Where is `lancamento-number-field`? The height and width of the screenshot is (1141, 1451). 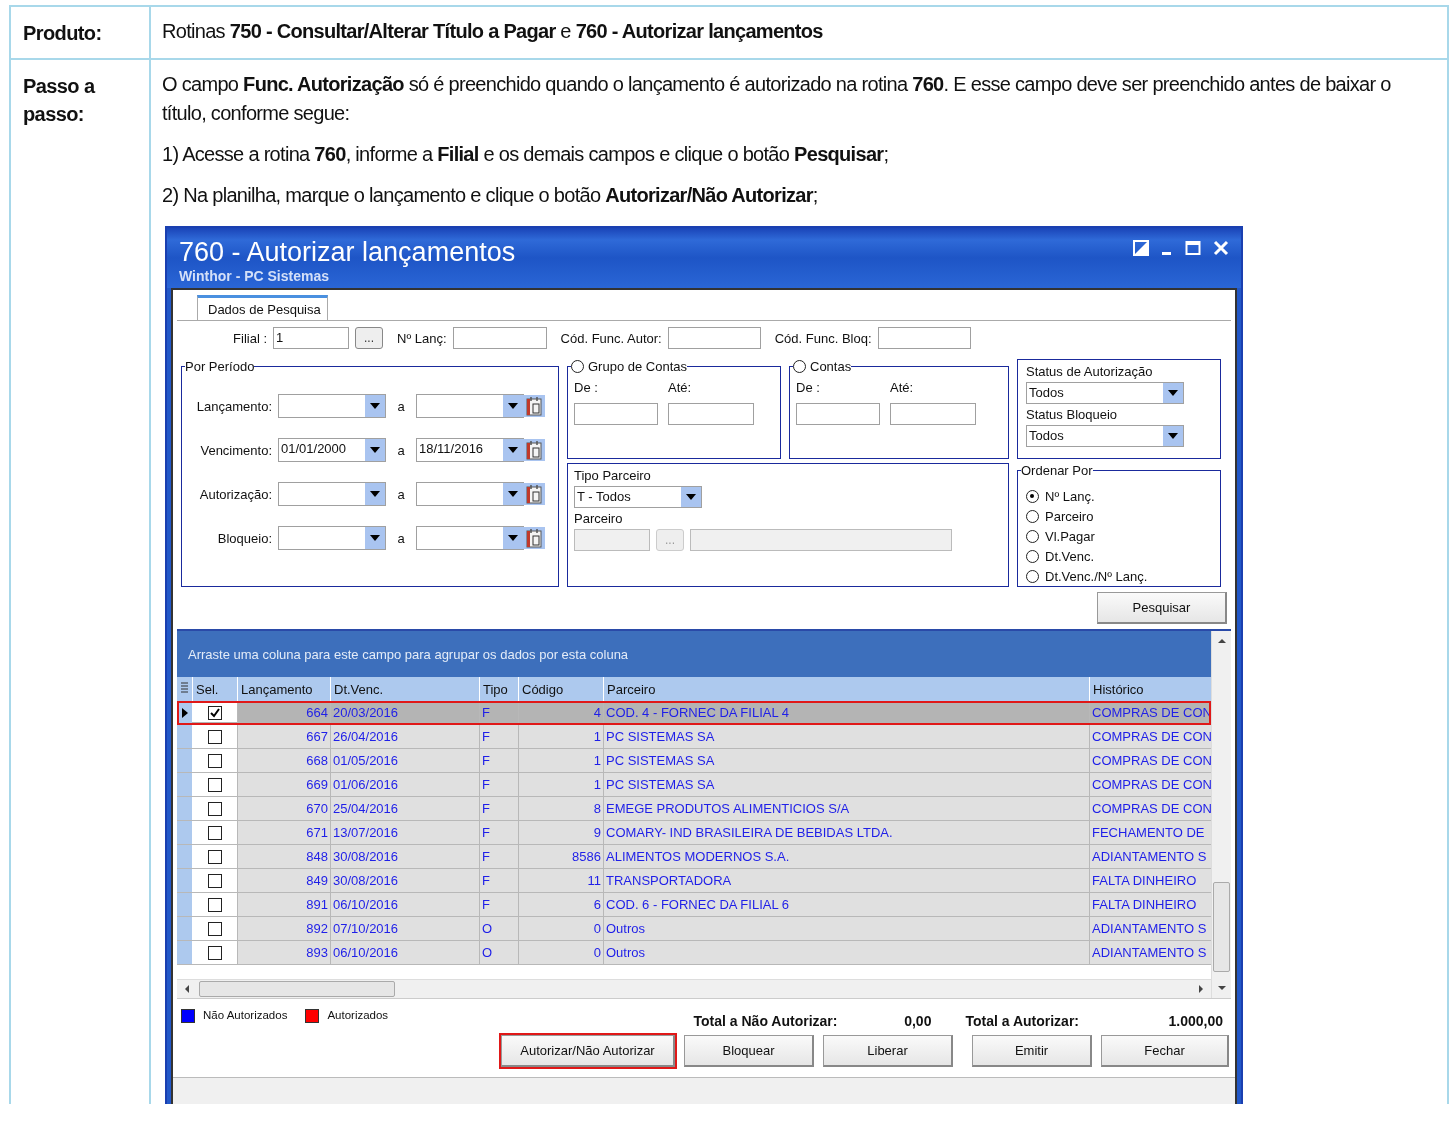 lancamento-number-field is located at coordinates (499, 338).